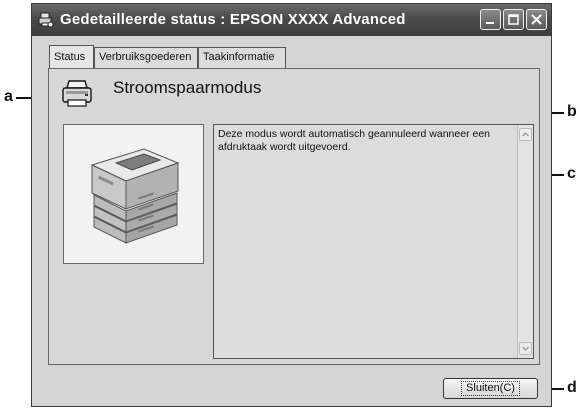 The image size is (580, 411). I want to click on vertical-scrollbar, so click(525, 241).